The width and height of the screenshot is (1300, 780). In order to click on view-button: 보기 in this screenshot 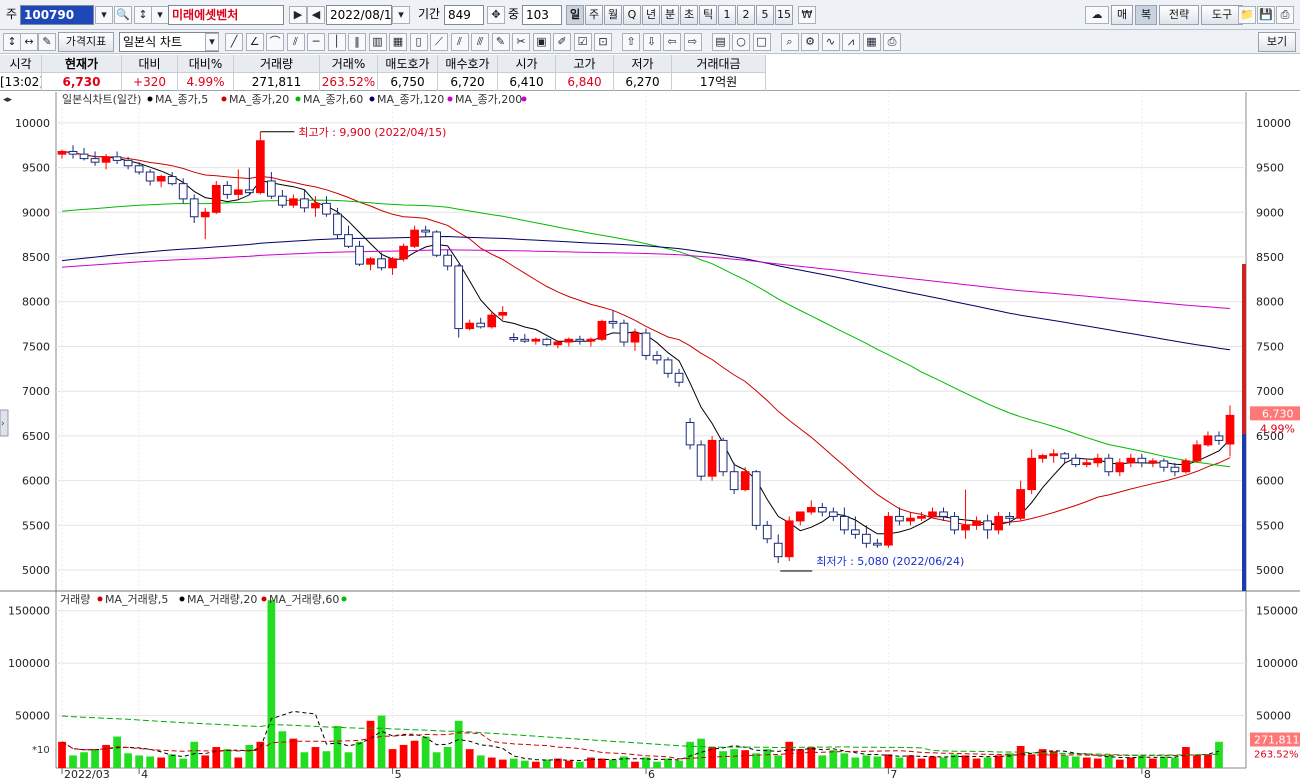, I will do `click(1277, 42)`.